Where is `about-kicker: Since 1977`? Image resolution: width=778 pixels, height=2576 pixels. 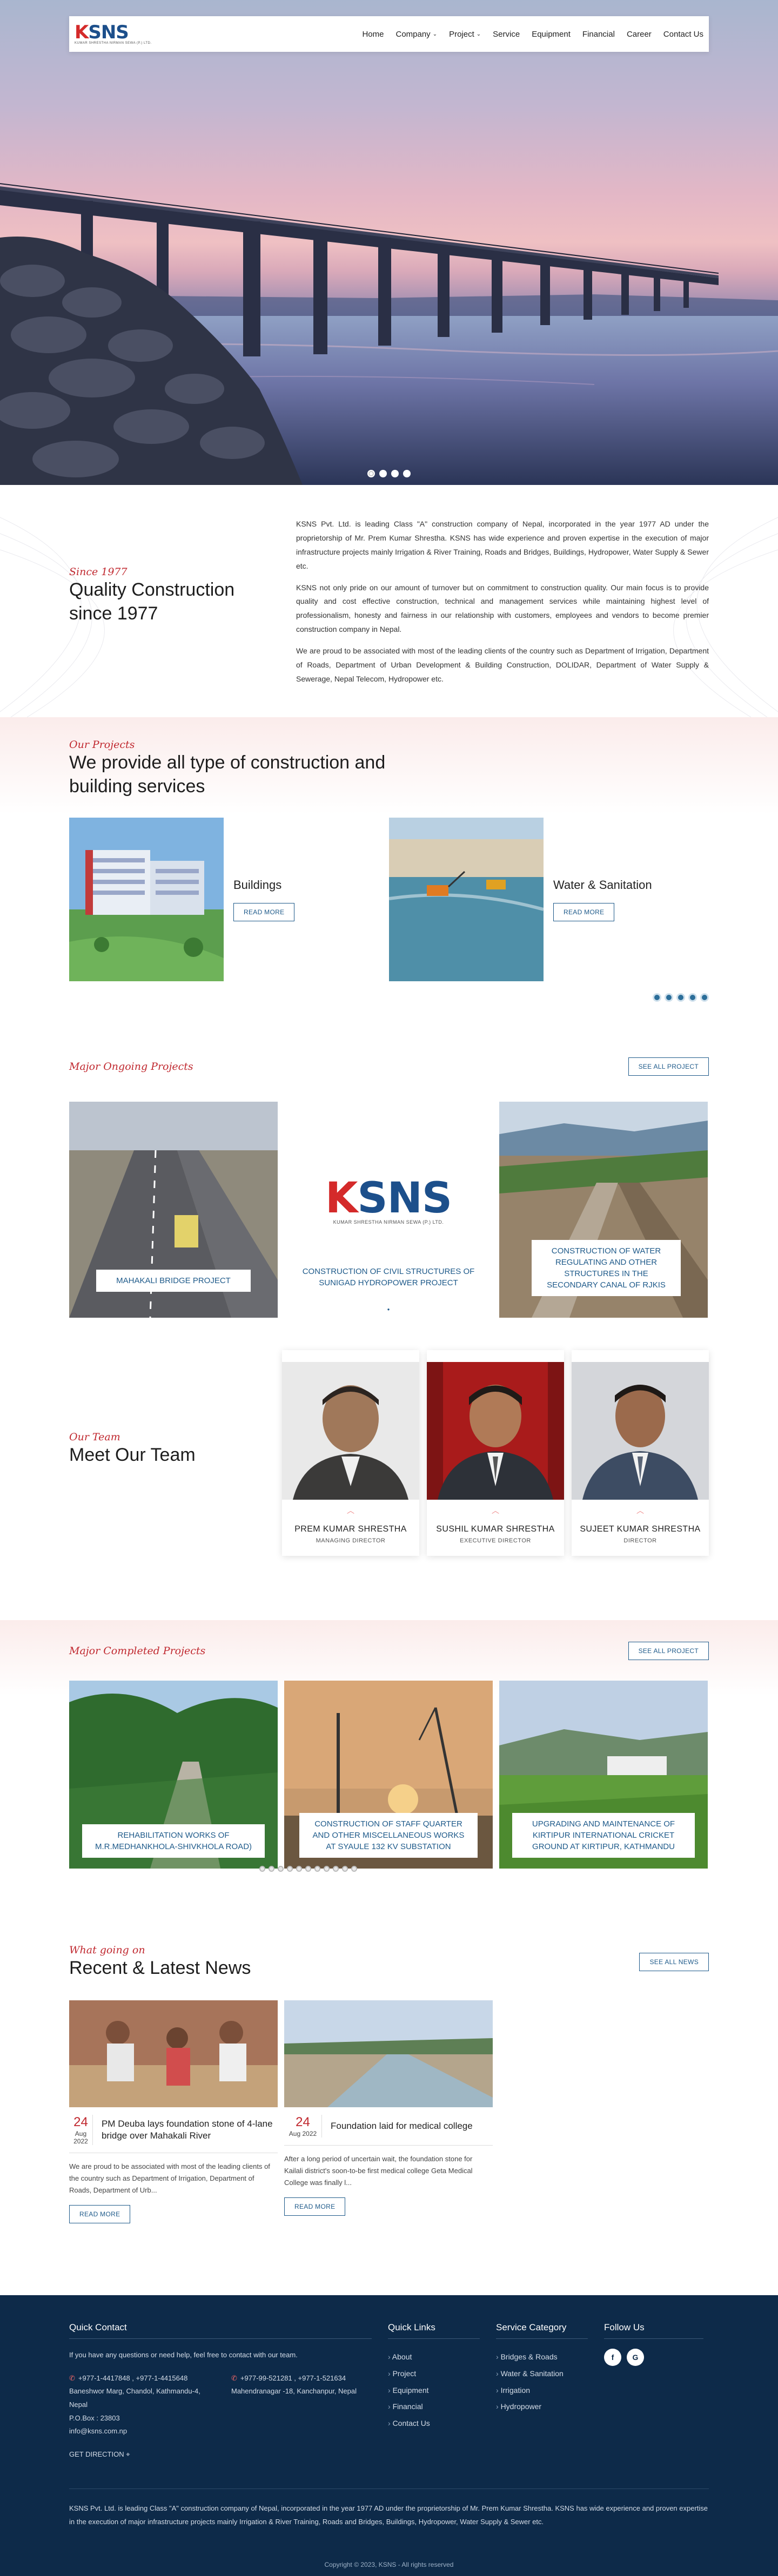 about-kicker: Since 1977 is located at coordinates (98, 572).